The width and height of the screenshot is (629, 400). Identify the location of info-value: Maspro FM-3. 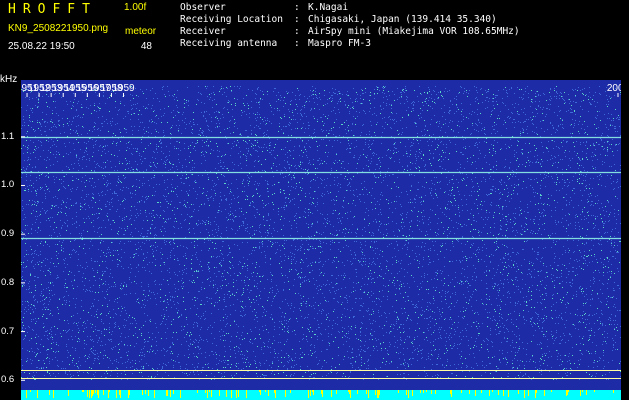
(339, 43).